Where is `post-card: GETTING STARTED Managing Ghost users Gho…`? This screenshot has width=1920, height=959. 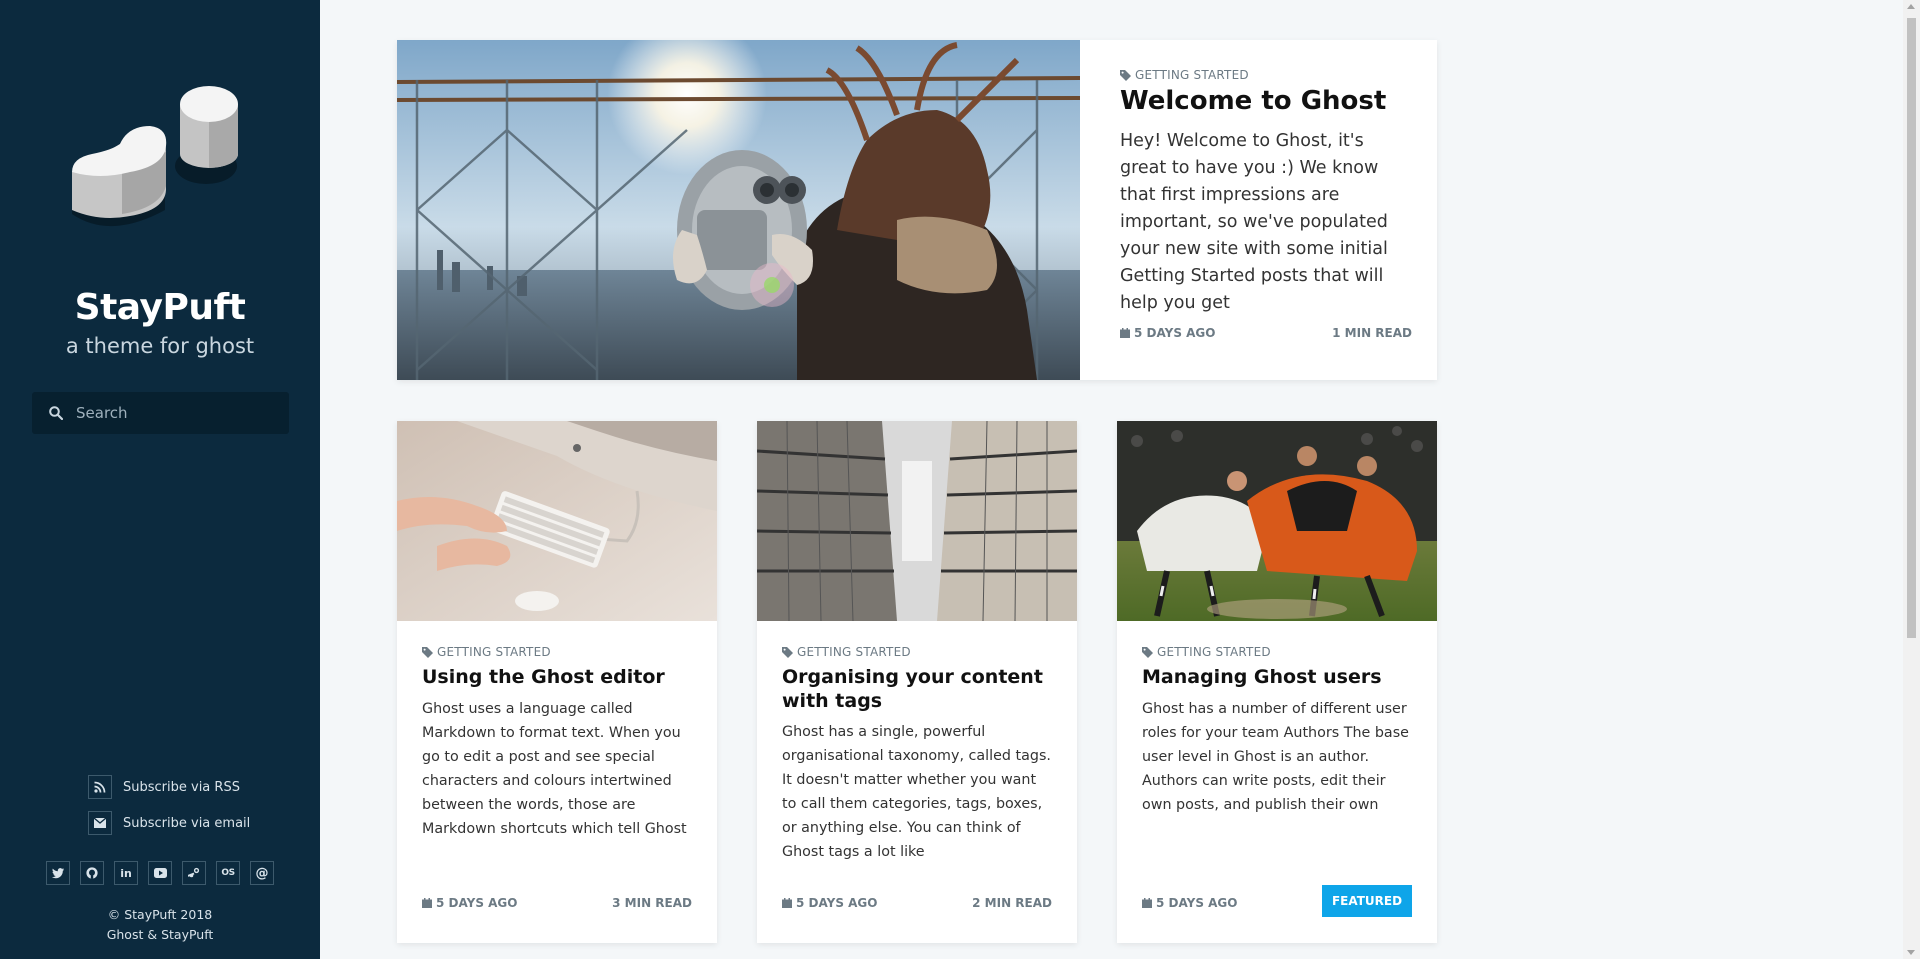 post-card: GETTING STARTED Managing Ghost users Gho… is located at coordinates (1277, 682).